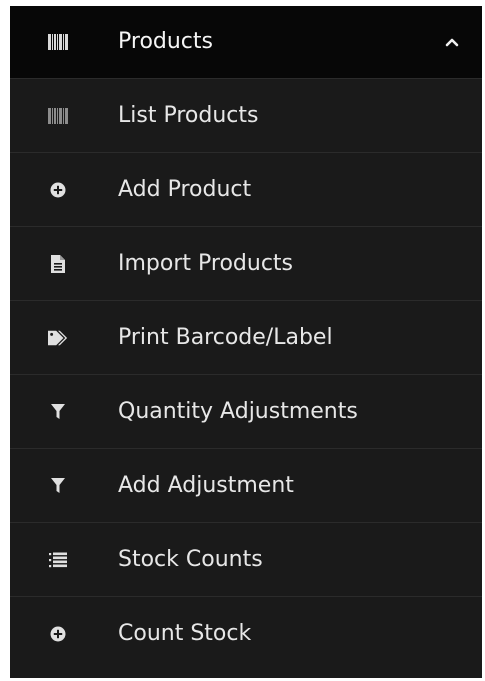  I want to click on menu-item-add-product: Add Product, so click(246, 189).